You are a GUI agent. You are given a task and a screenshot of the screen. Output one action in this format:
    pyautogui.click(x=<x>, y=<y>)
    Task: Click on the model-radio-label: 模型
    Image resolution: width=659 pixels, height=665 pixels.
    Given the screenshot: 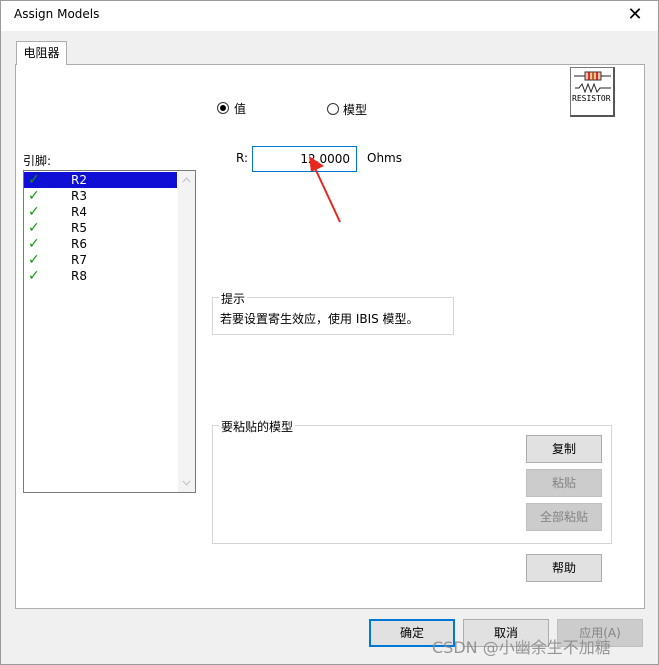 What is the action you would take?
    pyautogui.click(x=355, y=109)
    